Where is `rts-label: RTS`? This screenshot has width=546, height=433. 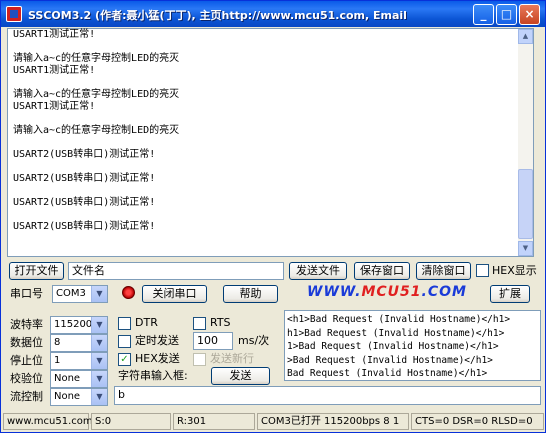
rts-label: RTS is located at coordinates (220, 322).